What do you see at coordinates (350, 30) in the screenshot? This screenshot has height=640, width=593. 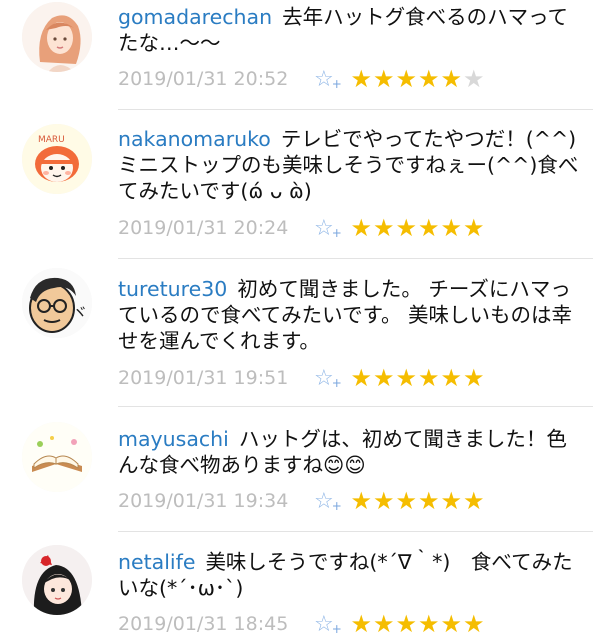 I see `comment-text: gomadarechan 去年ハットグ食べるのハマってたな…〜〜` at bounding box center [350, 30].